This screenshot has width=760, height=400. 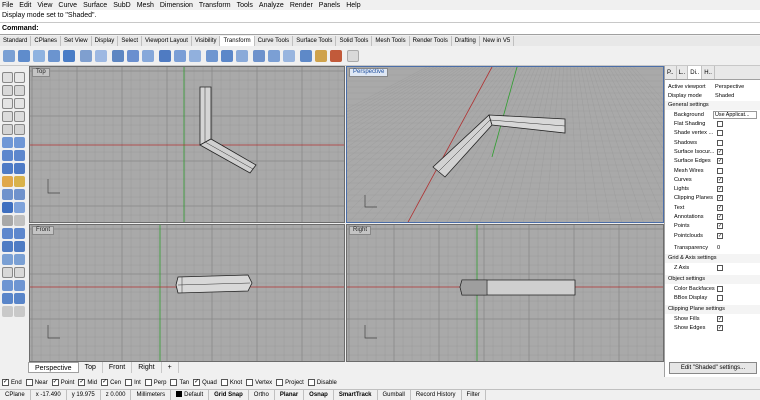 What do you see at coordinates (76, 41) in the screenshot?
I see `tab-set-view: Set View` at bounding box center [76, 41].